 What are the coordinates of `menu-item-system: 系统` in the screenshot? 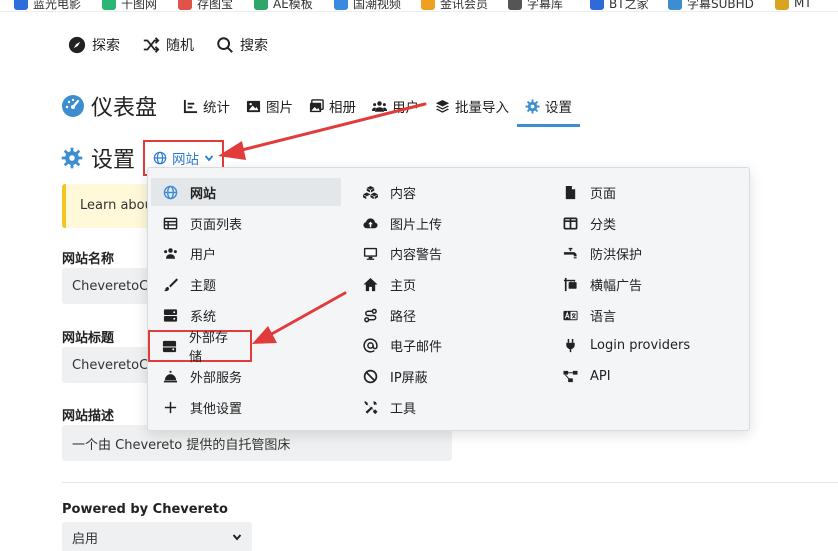 It's located at (246, 315).